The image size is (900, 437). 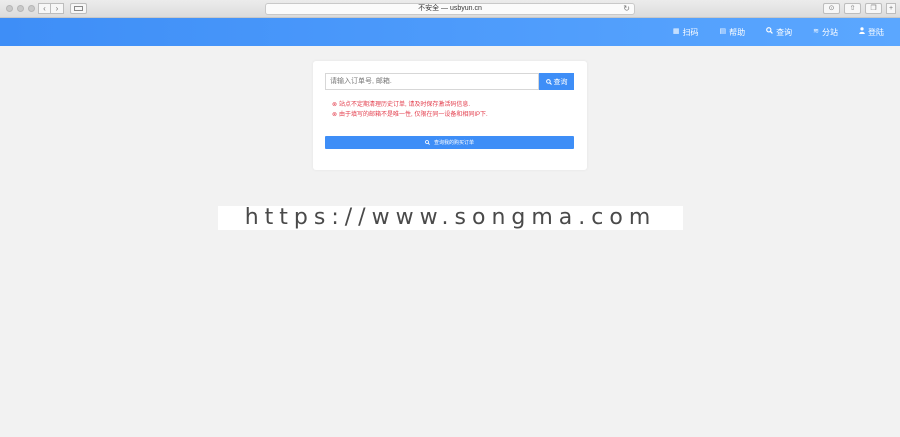 I want to click on window-controls, so click(x=20, y=8).